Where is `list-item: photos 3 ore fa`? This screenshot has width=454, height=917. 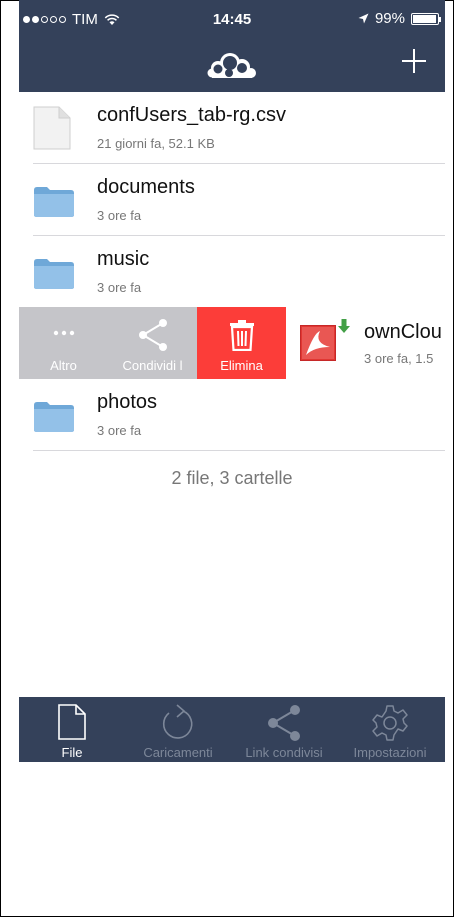
list-item: photos 3 ore fa is located at coordinates (232, 415).